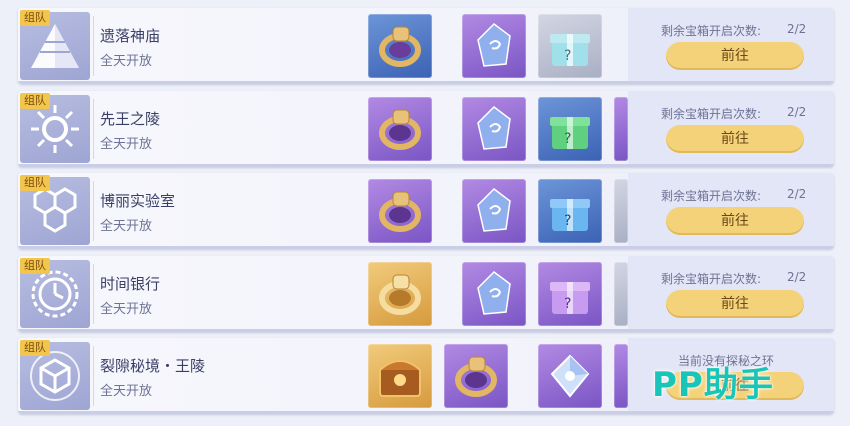  What do you see at coordinates (55, 210) in the screenshot?
I see `hexagon-icon` at bounding box center [55, 210].